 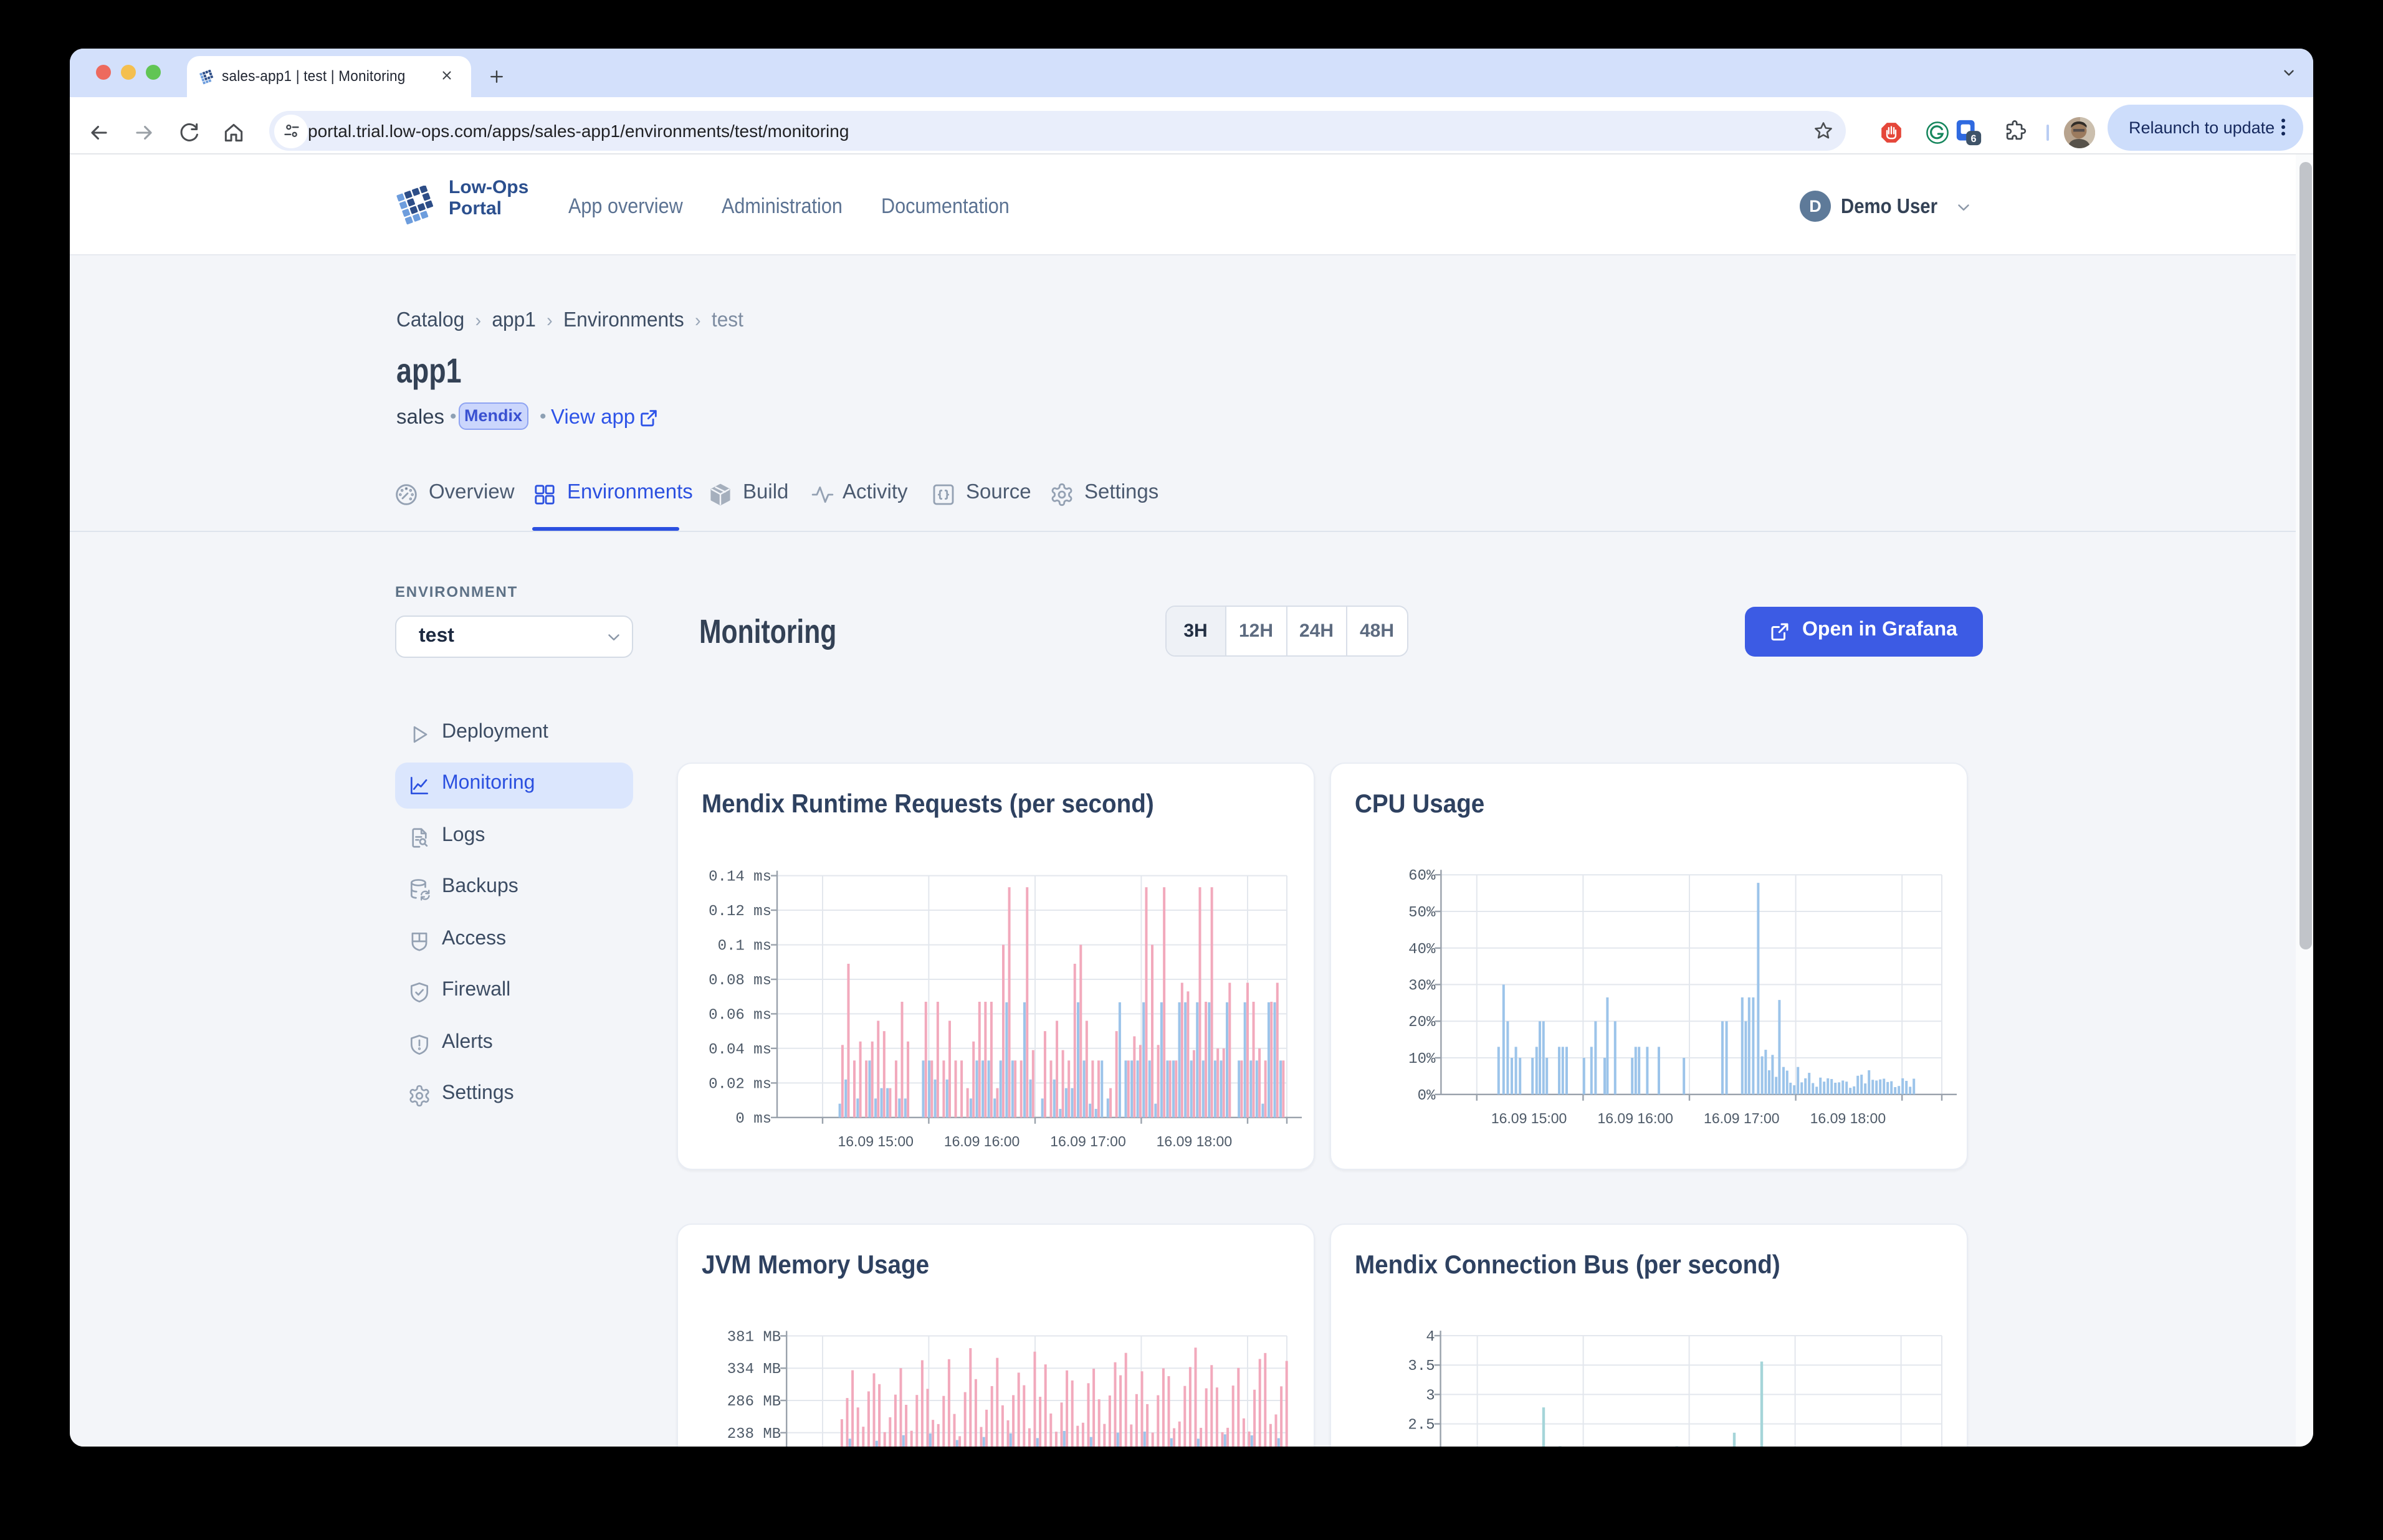 What do you see at coordinates (1420, 1366) in the screenshot?
I see `svg-text: 3.5` at bounding box center [1420, 1366].